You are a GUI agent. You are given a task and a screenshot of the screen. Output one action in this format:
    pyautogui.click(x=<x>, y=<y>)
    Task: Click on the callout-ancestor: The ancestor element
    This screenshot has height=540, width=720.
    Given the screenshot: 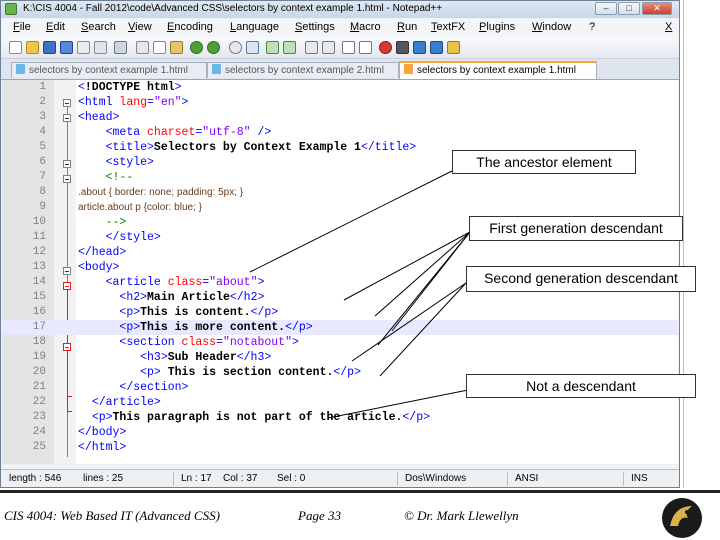 What is the action you would take?
    pyautogui.click(x=544, y=162)
    